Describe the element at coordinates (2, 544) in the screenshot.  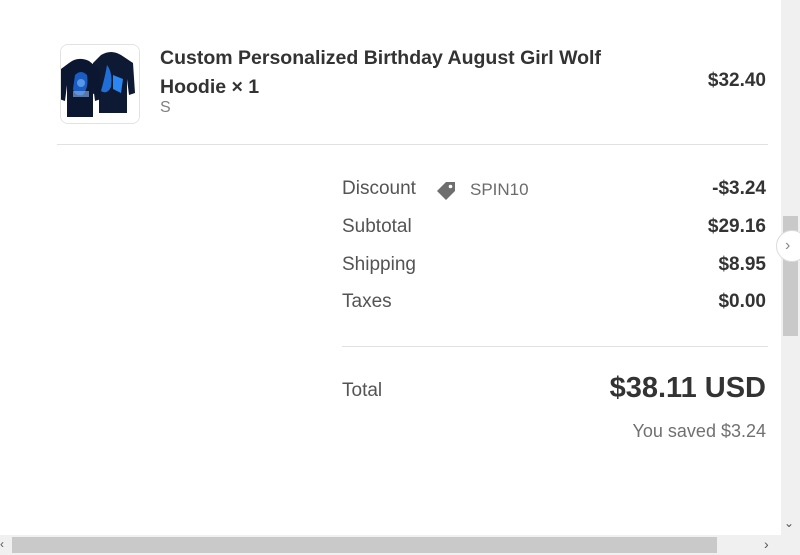
I see `scroll-left-icon: ‹` at that location.